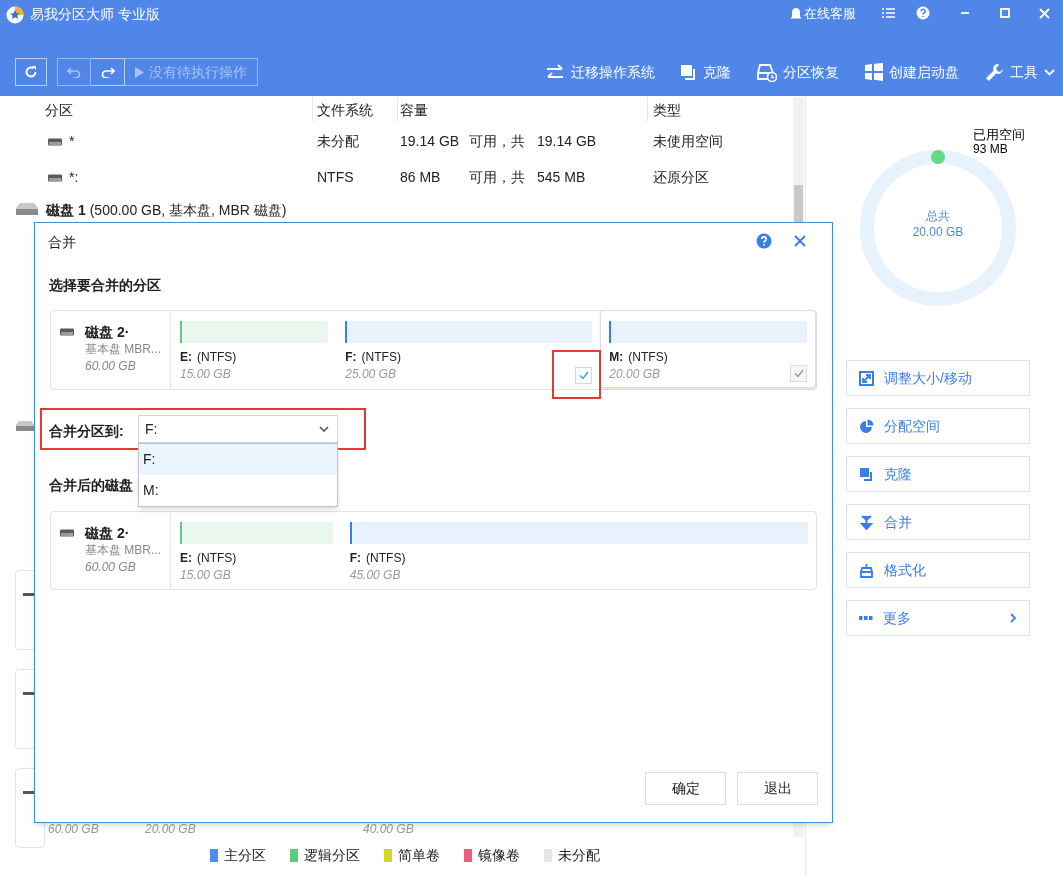 This screenshot has width=1063, height=875. I want to click on action-button: 更多, so click(938, 618).